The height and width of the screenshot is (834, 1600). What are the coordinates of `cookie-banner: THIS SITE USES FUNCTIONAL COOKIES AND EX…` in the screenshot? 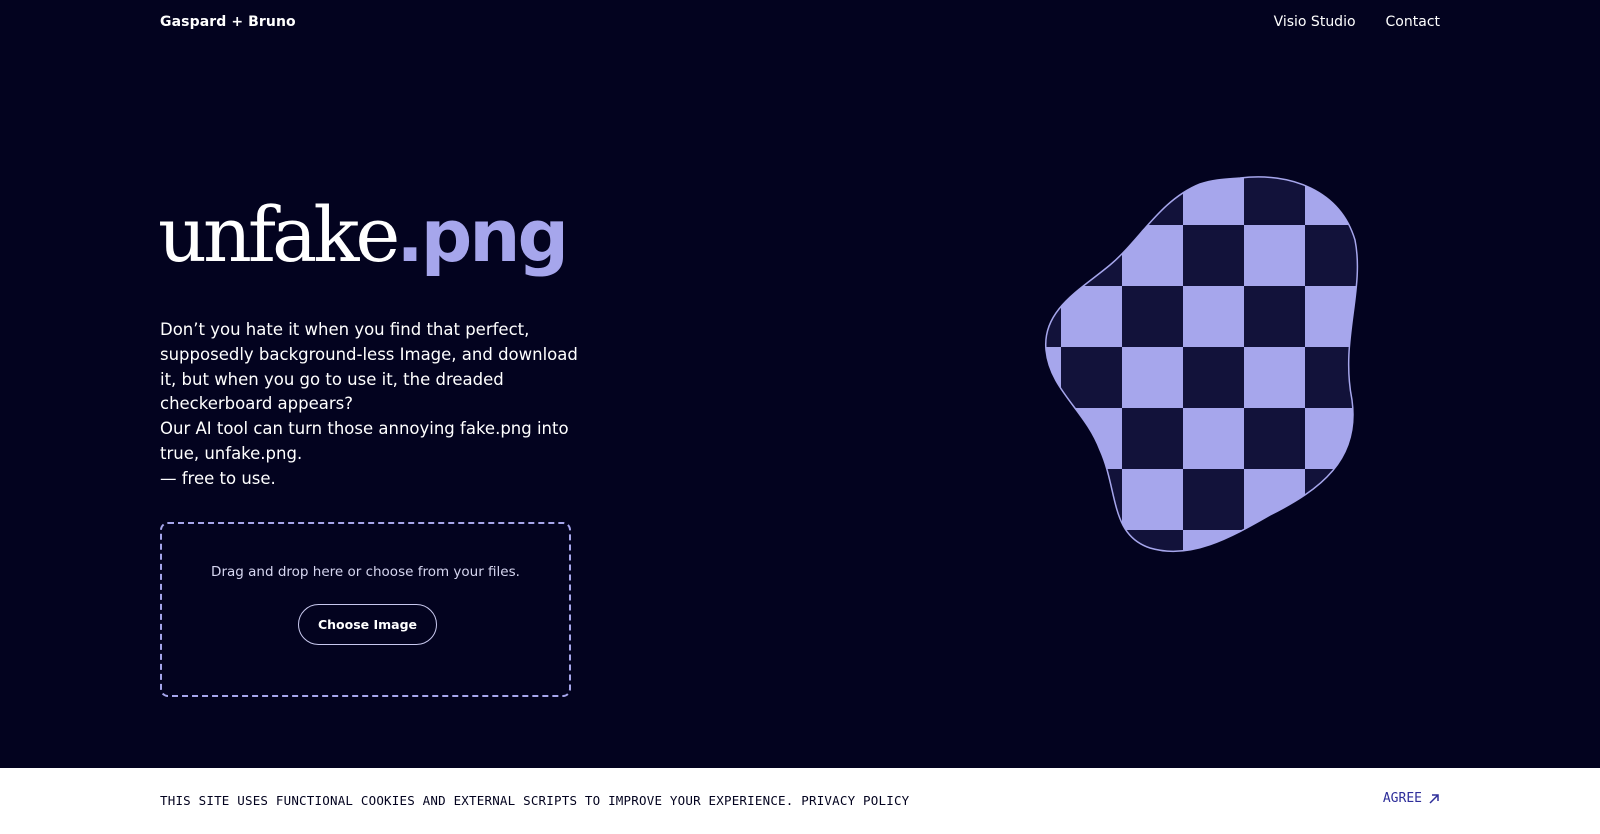 It's located at (800, 801).